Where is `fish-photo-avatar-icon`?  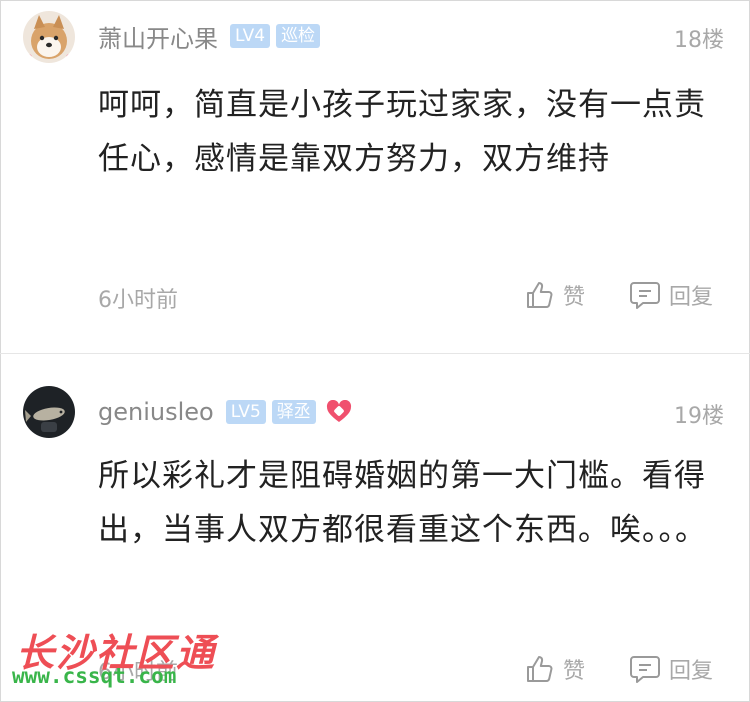
fish-photo-avatar-icon is located at coordinates (49, 412).